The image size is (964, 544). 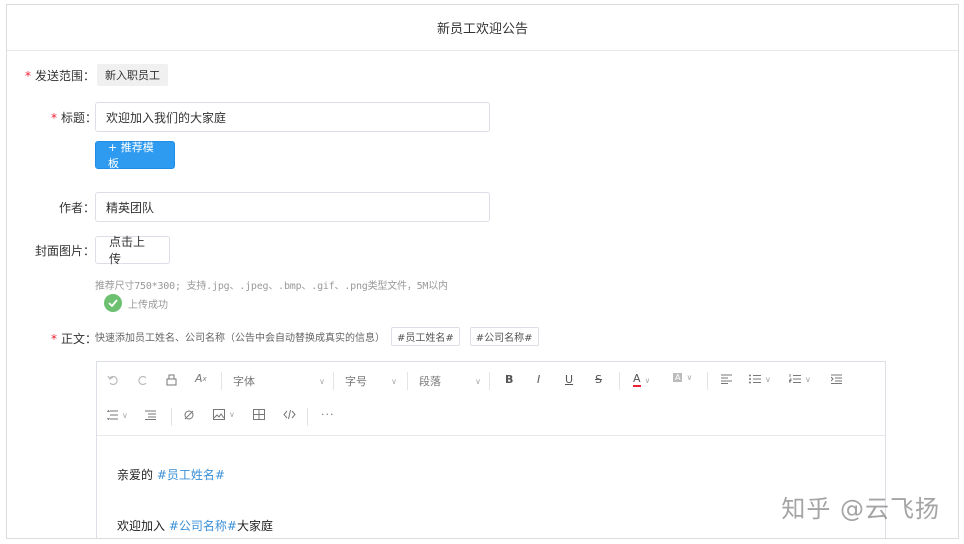 I want to click on recommend-template-button: + 推荐模板, so click(x=135, y=155).